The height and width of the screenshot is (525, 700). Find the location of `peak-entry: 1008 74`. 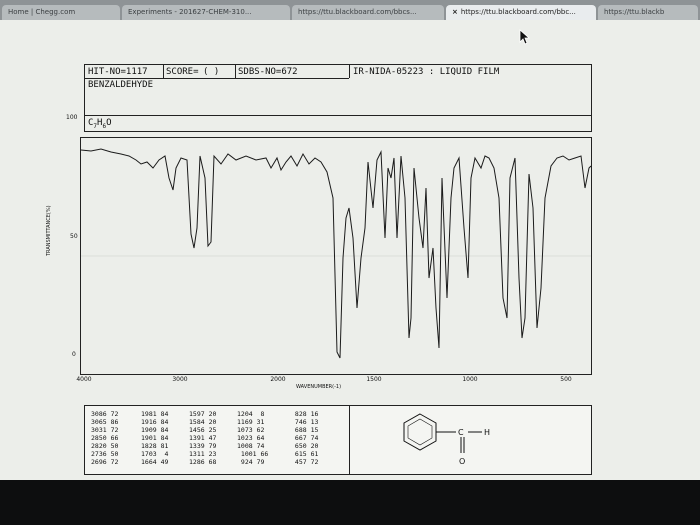

peak-entry: 1008 74 is located at coordinates (251, 446).